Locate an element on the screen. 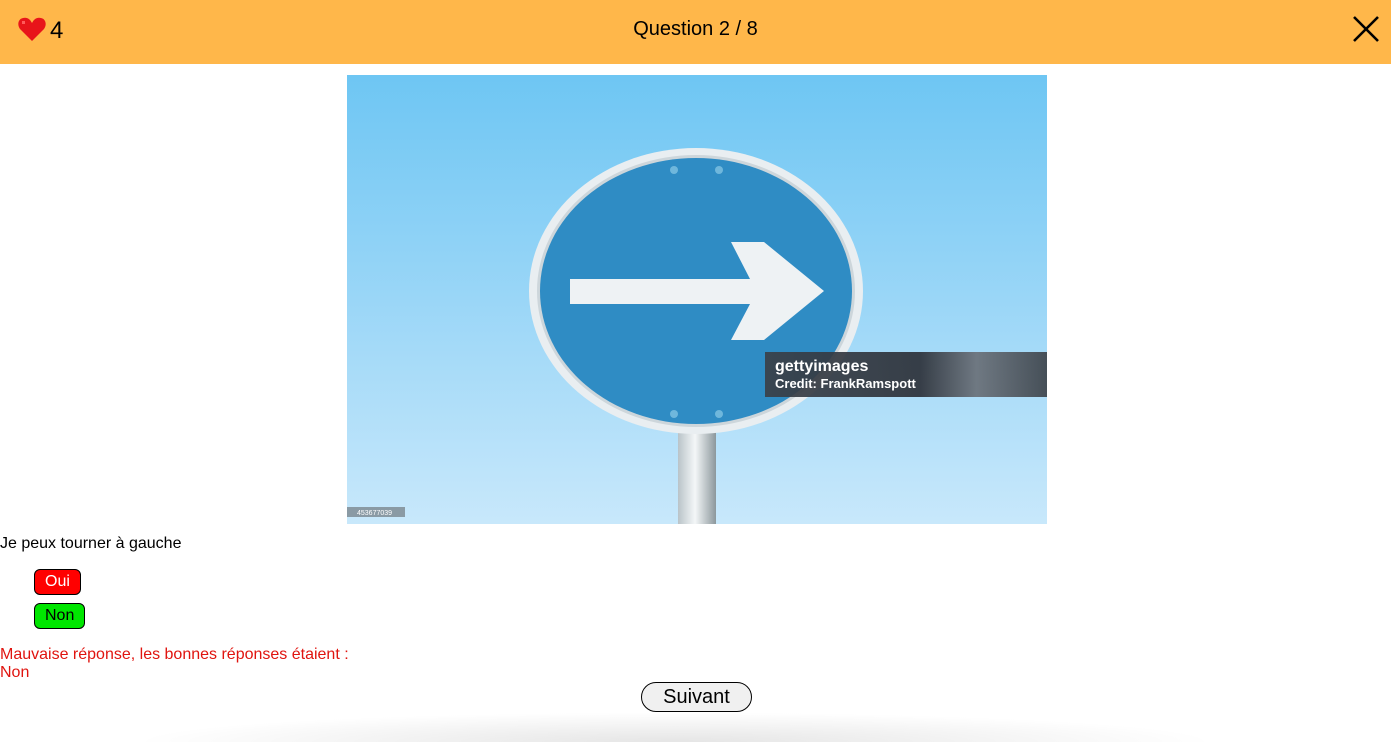 The width and height of the screenshot is (1391, 742). watermark-brand: gettyimages is located at coordinates (821, 366).